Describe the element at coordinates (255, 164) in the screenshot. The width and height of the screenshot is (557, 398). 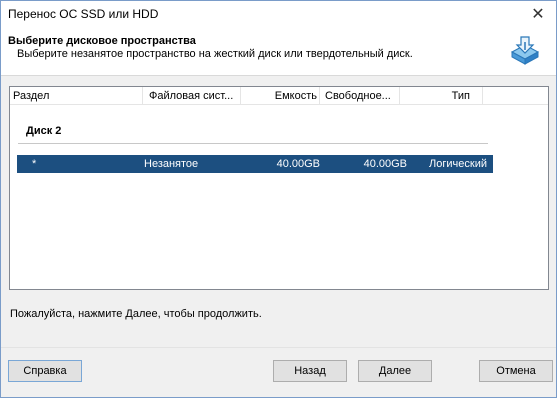
I see `table-row: * Незанятое 40.00GB 40.00GB Логический` at that location.